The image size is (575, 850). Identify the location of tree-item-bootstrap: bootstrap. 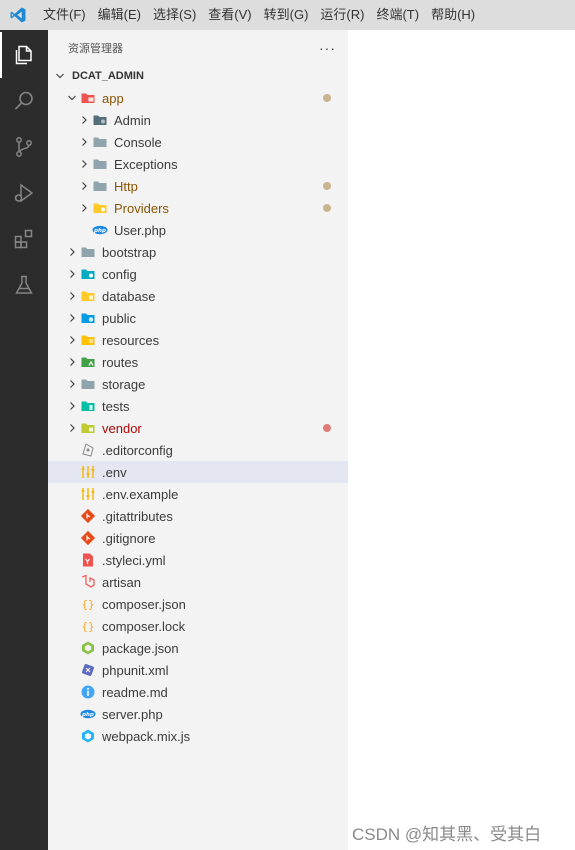
(198, 252).